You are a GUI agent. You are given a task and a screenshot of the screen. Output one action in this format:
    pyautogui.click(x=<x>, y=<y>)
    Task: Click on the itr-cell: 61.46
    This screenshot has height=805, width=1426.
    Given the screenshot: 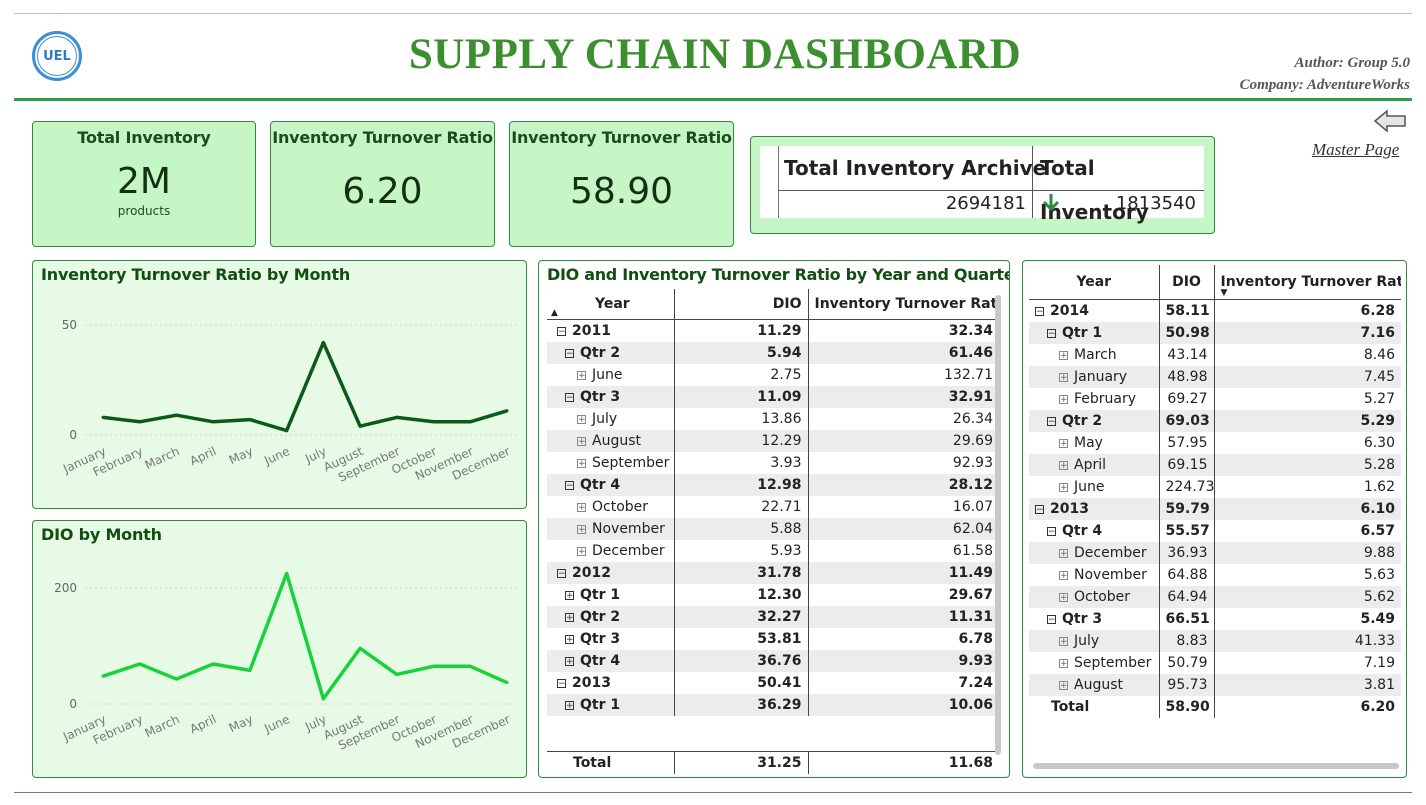 What is the action you would take?
    pyautogui.click(x=903, y=353)
    